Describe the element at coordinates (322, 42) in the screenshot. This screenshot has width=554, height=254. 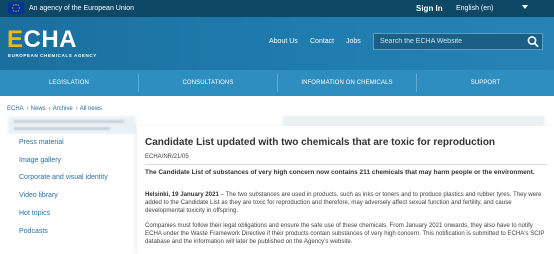
I see `contact-link: Contact` at that location.